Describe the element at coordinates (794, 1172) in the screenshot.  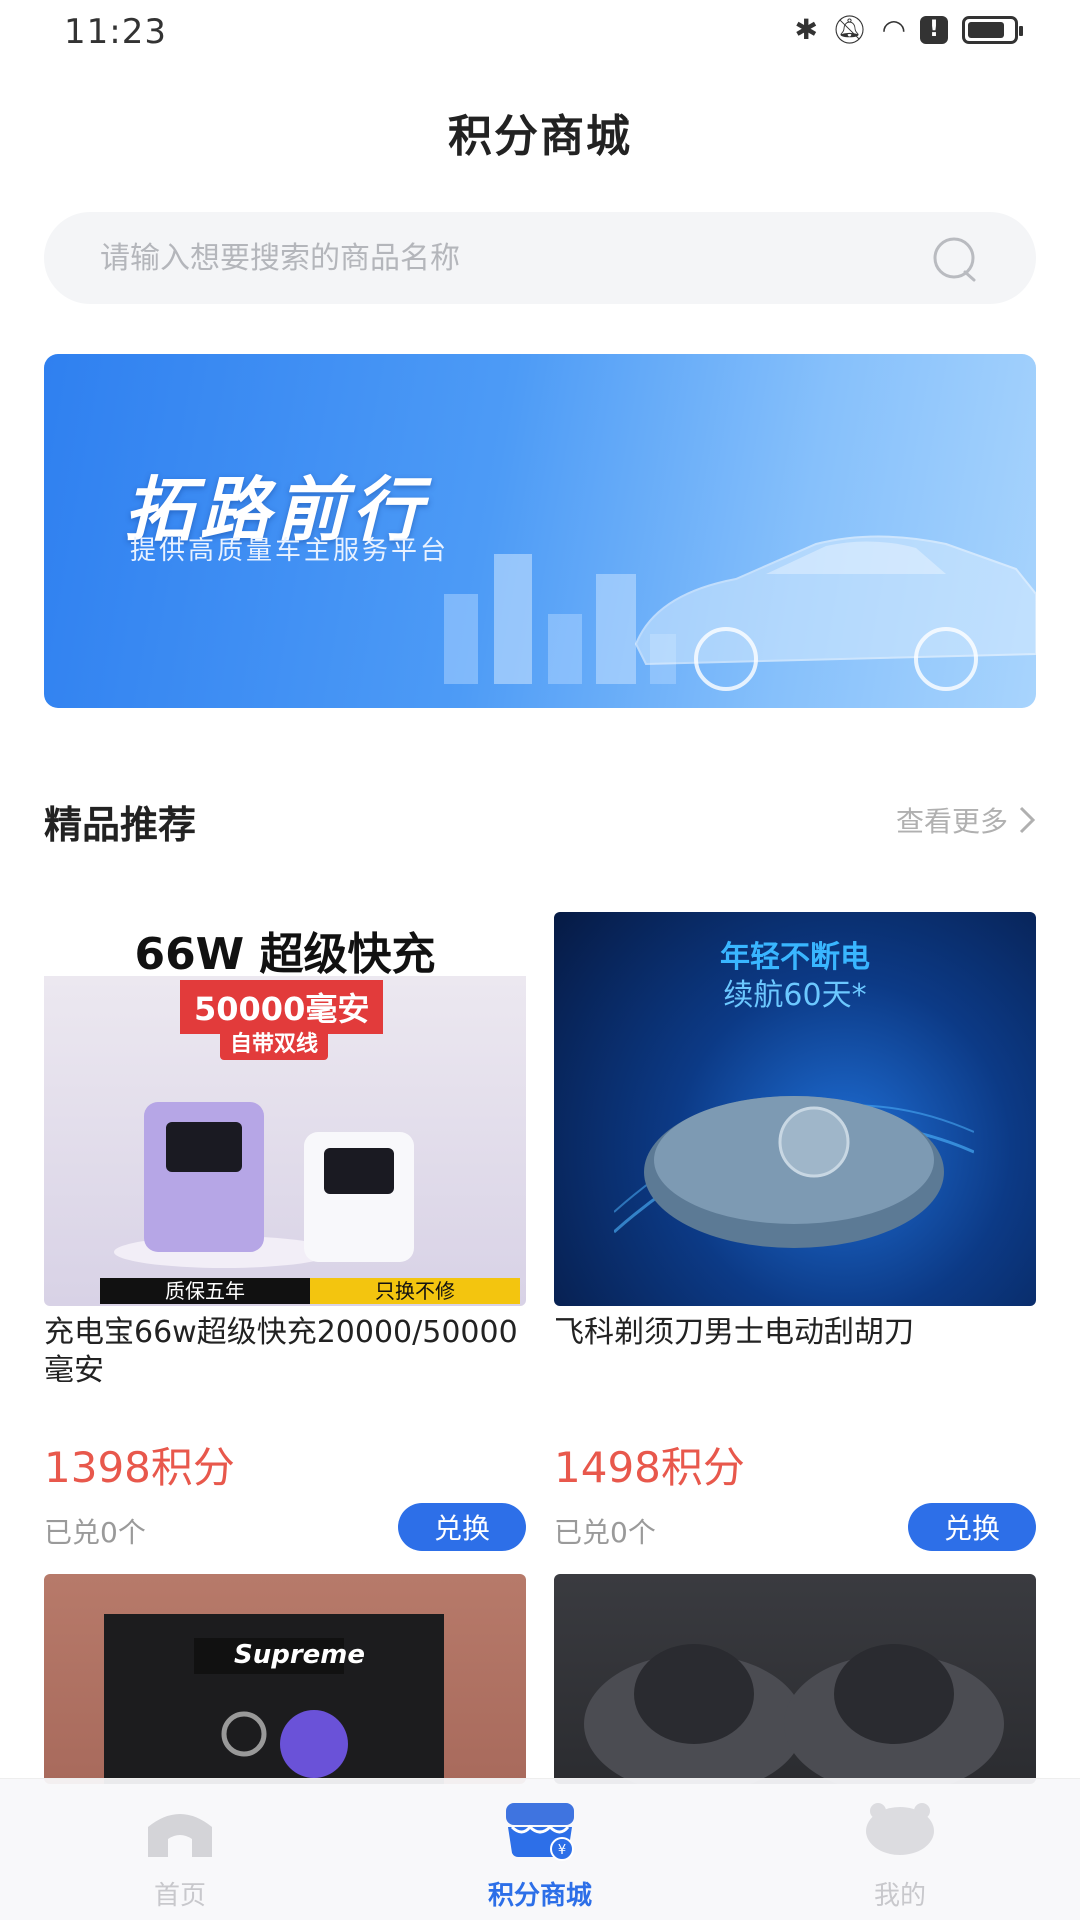
I see `shaver-illustration` at that location.